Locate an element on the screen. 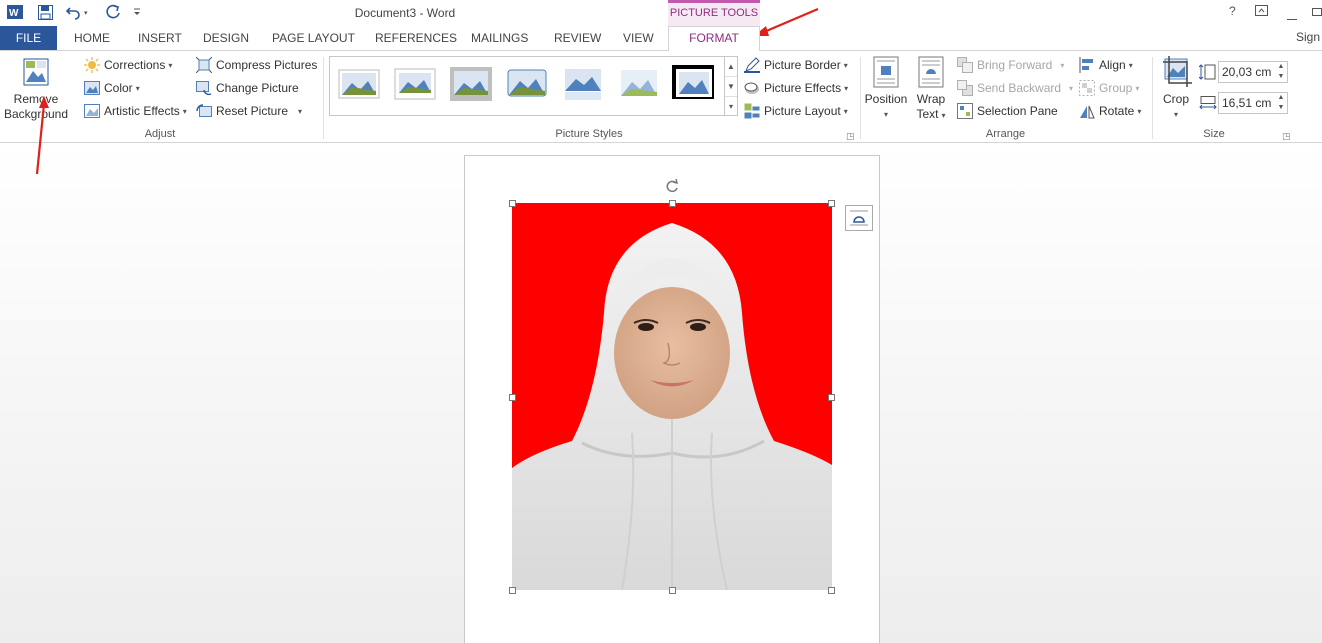 The width and height of the screenshot is (1322, 643). group-button: Group ▾ is located at coordinates (1109, 88).